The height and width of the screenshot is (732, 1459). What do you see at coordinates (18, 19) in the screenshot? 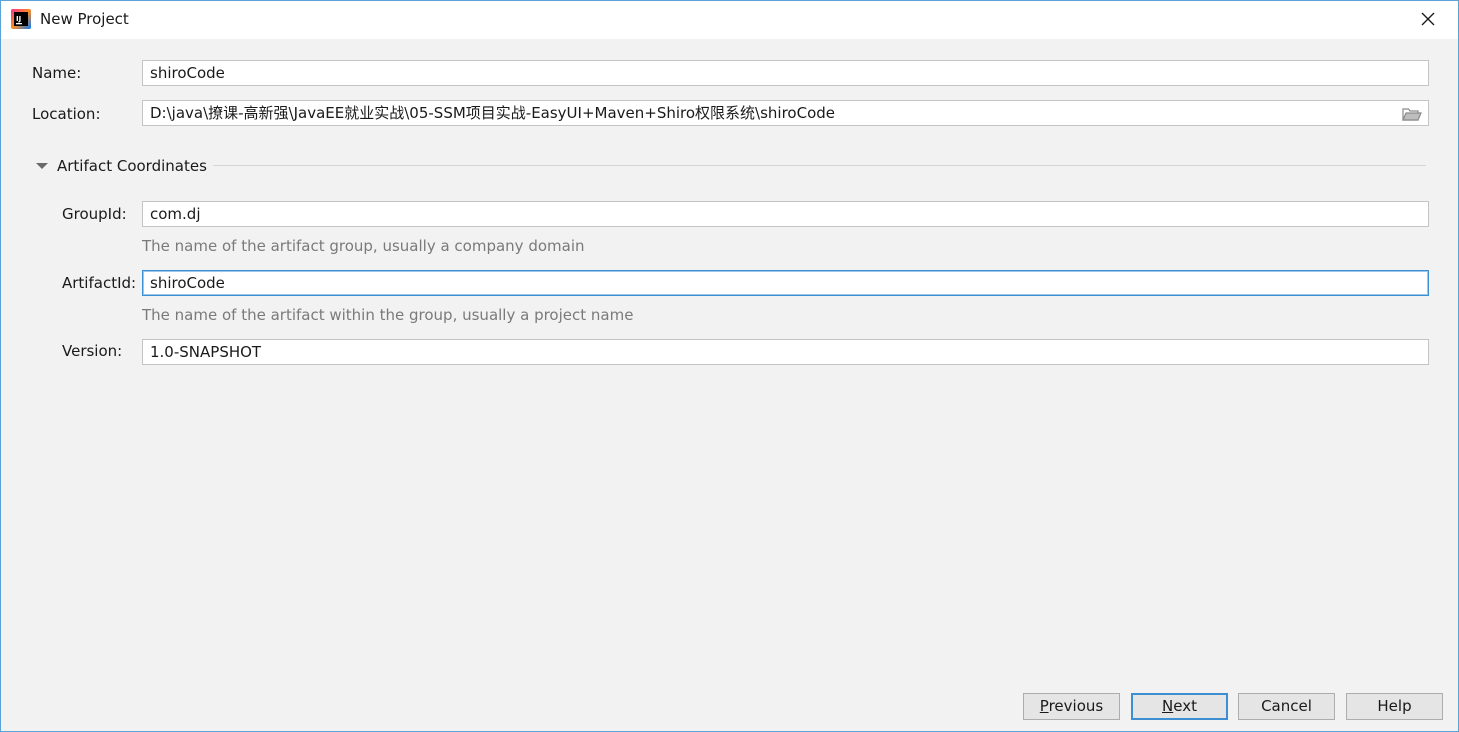
I see `svg-text: IJ` at bounding box center [18, 19].